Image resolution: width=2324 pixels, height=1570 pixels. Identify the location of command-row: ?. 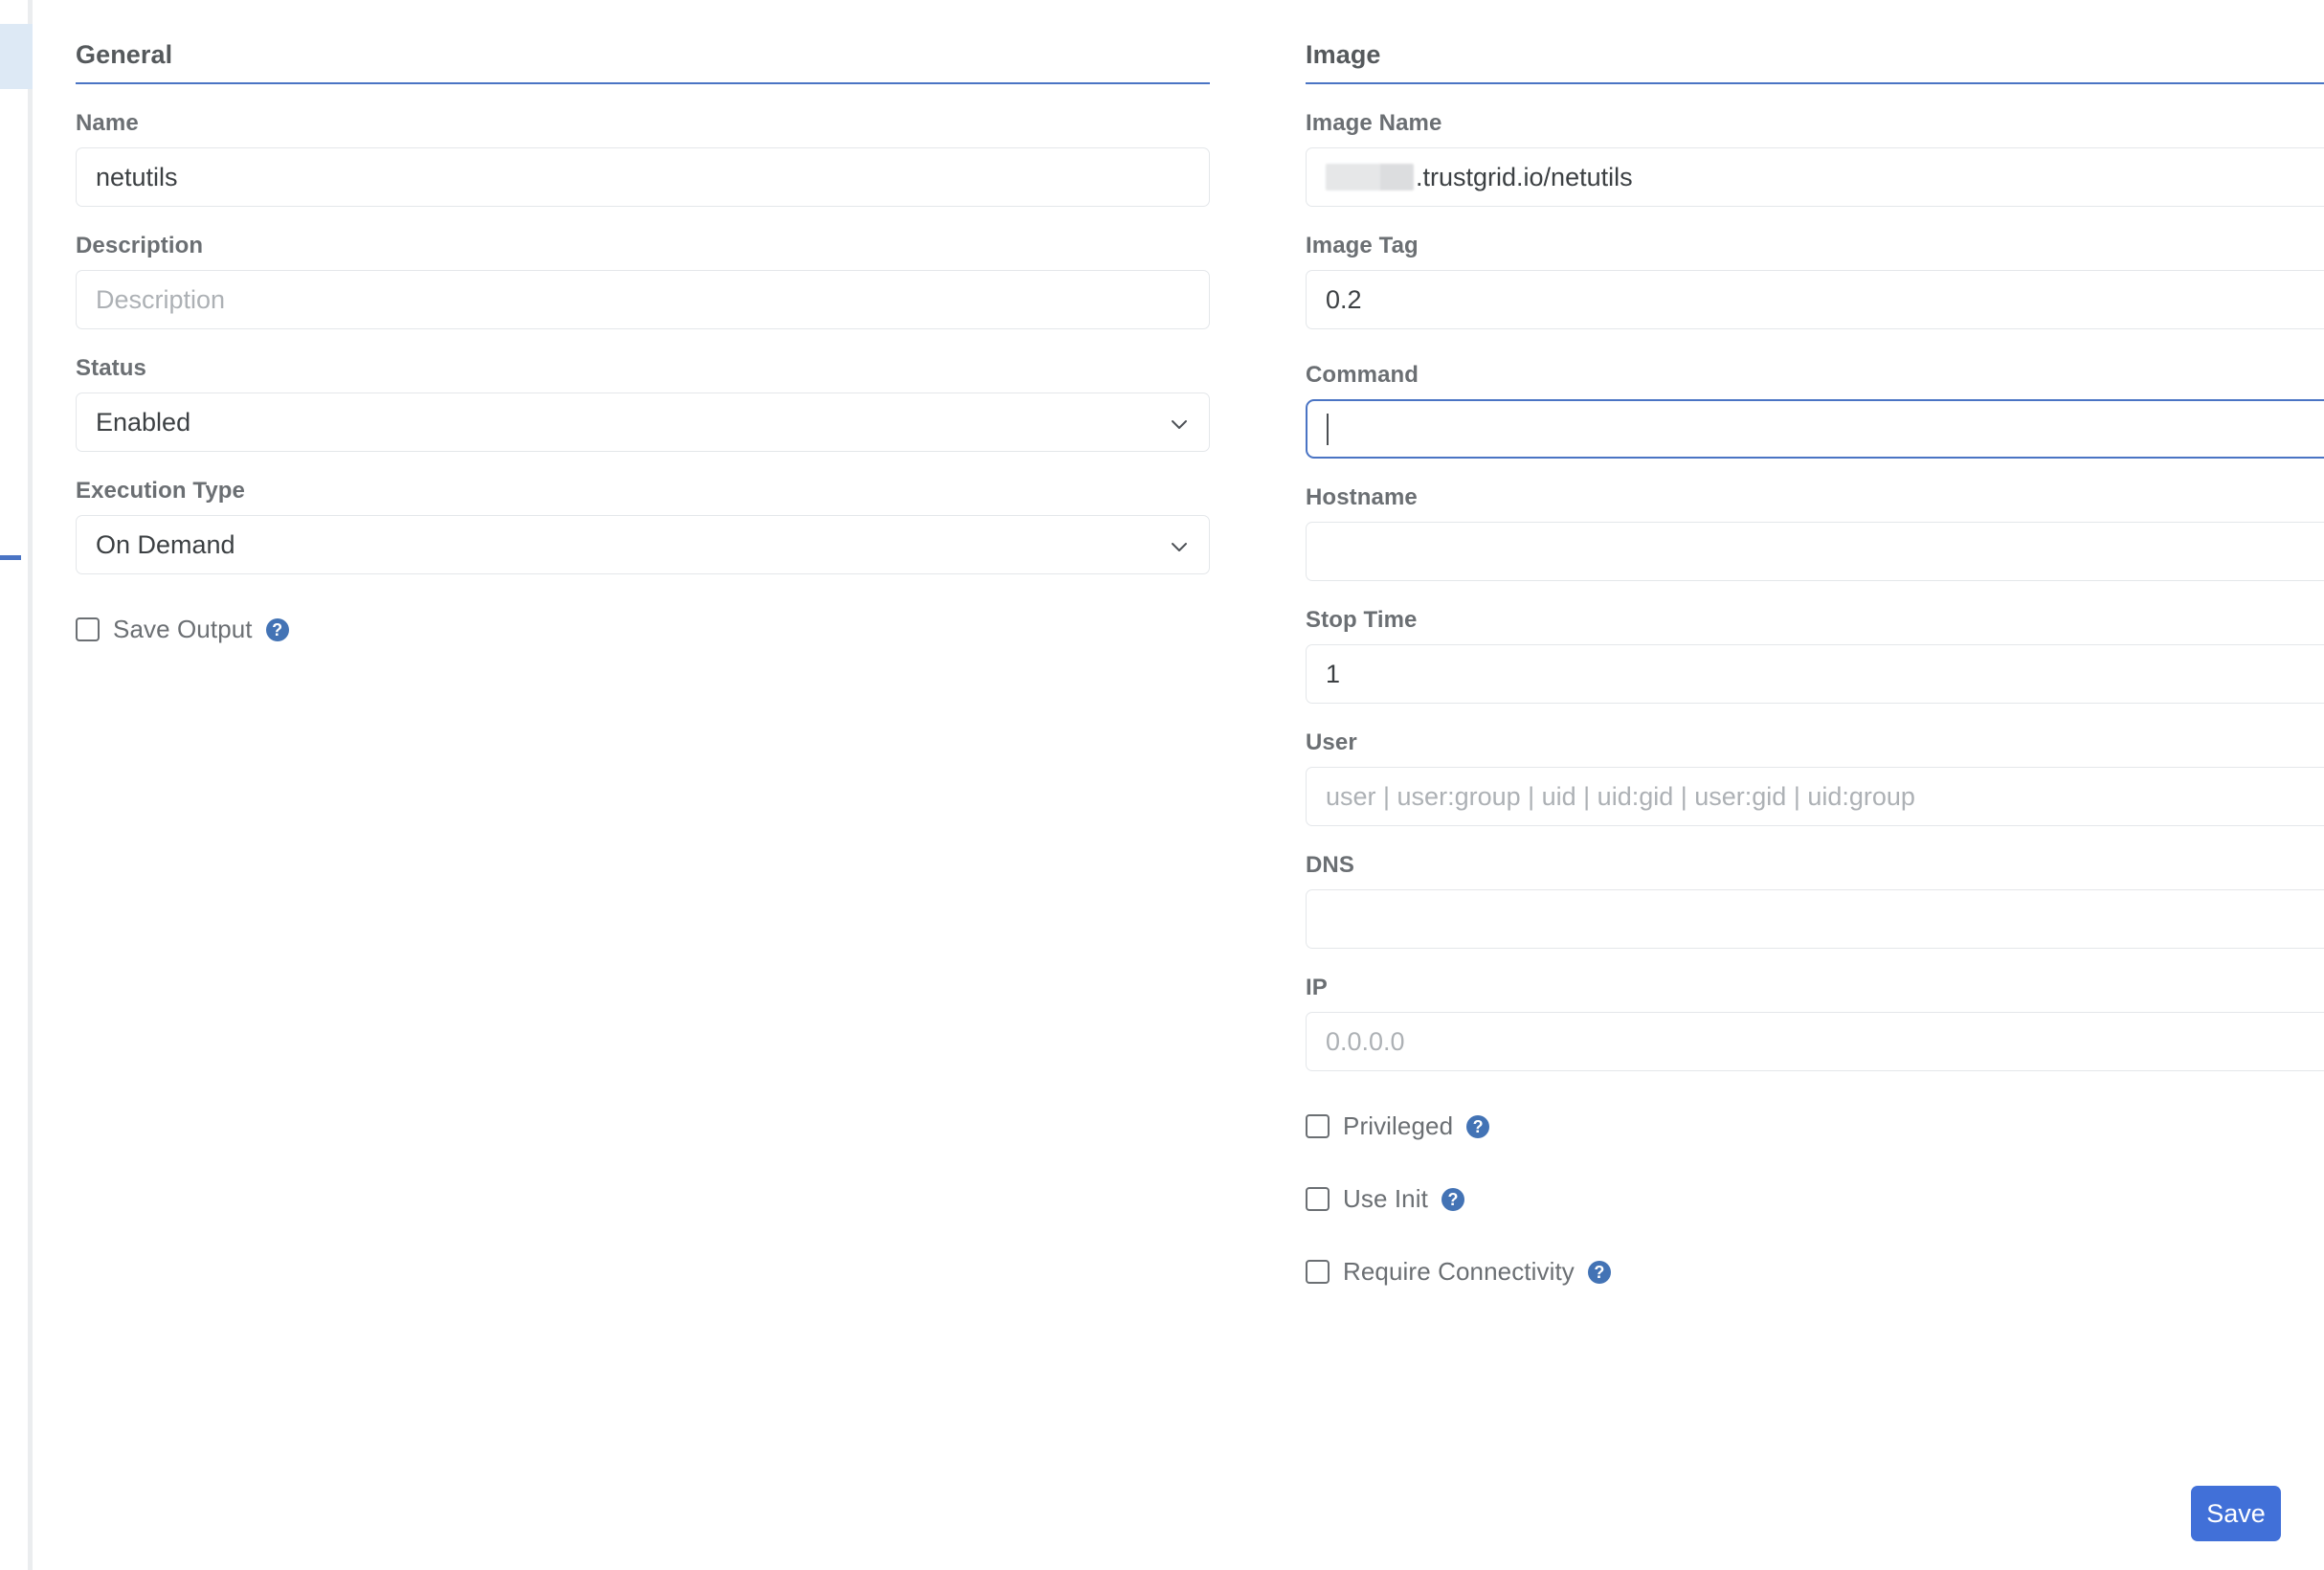
(1815, 429).